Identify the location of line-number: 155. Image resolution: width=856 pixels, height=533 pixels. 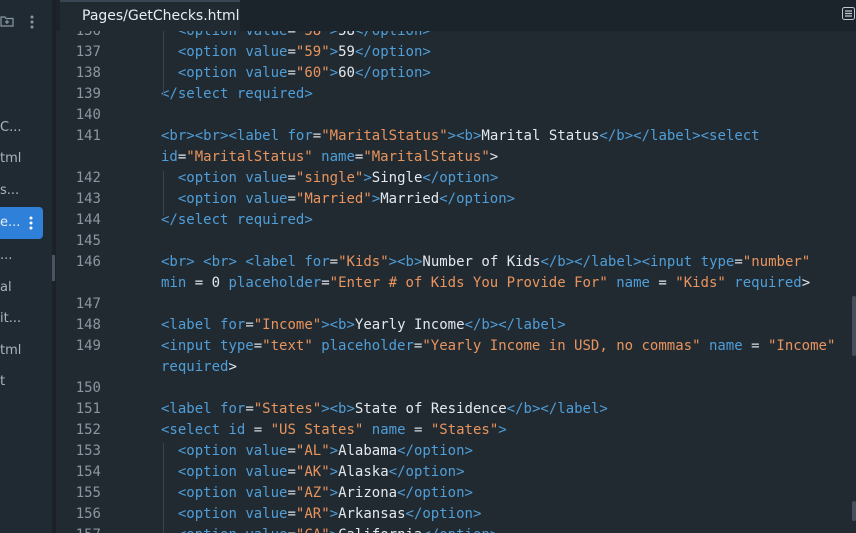
(88, 493).